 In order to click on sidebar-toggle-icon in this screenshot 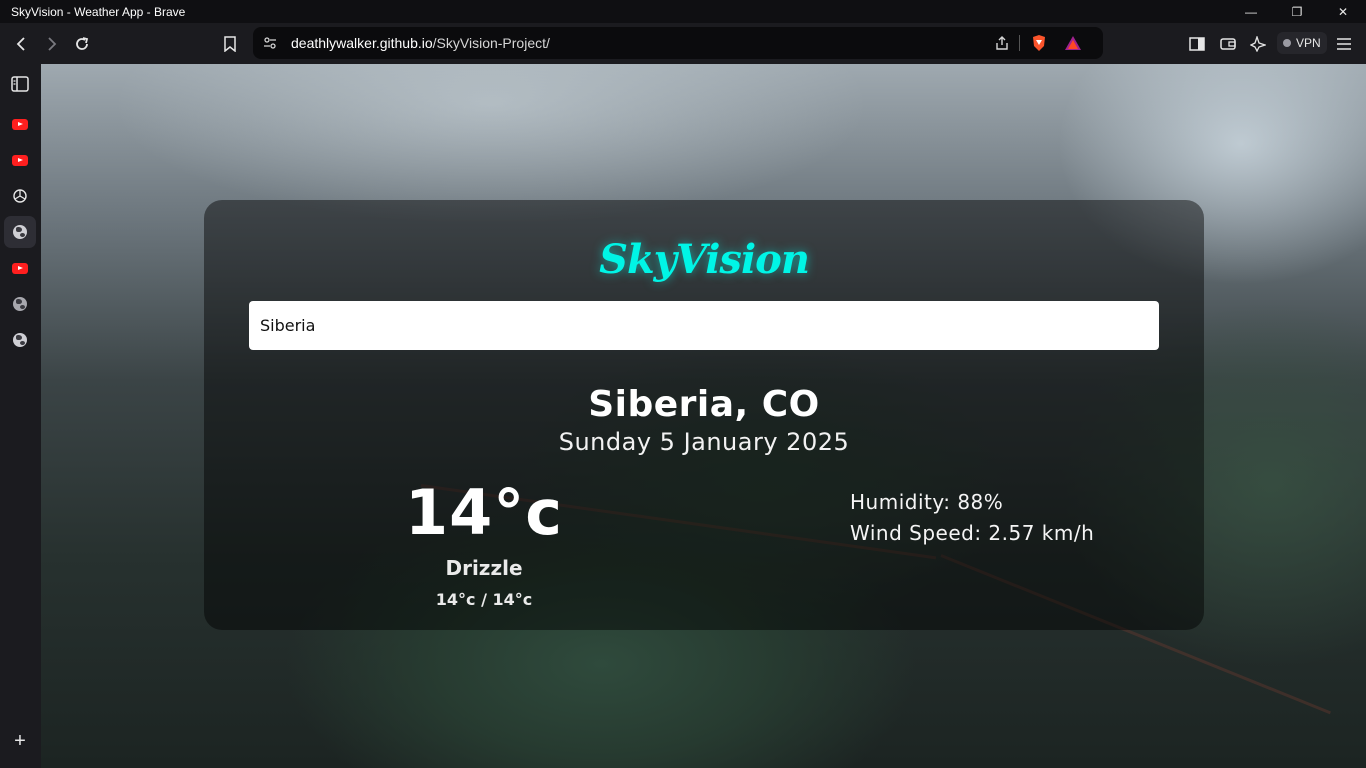, I will do `click(1197, 44)`.